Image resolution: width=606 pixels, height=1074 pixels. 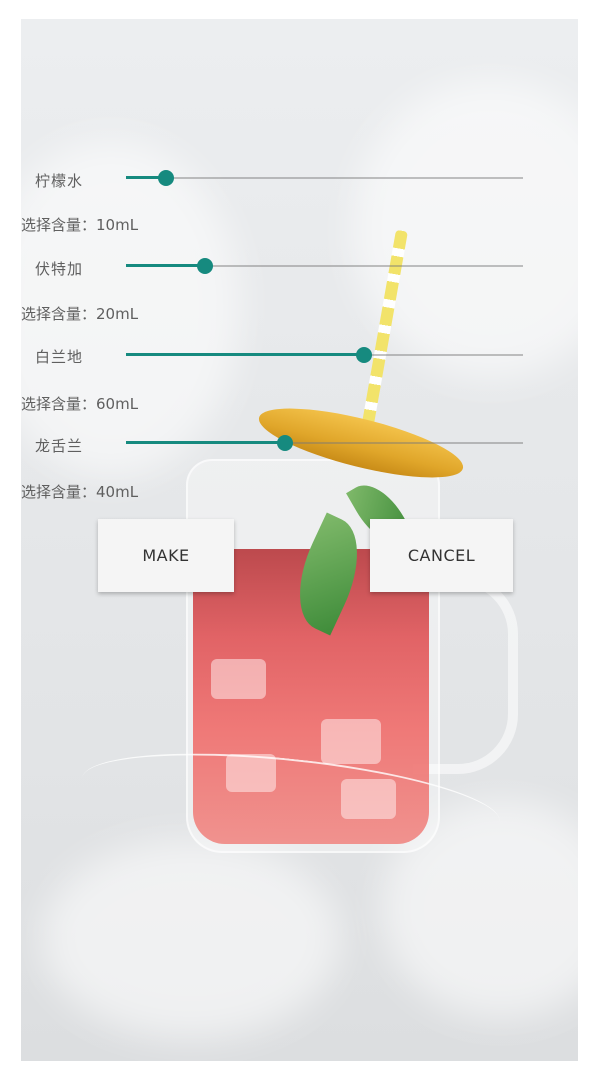 What do you see at coordinates (59, 181) in the screenshot?
I see `ingredient-label-lemonade: 柠檬水` at bounding box center [59, 181].